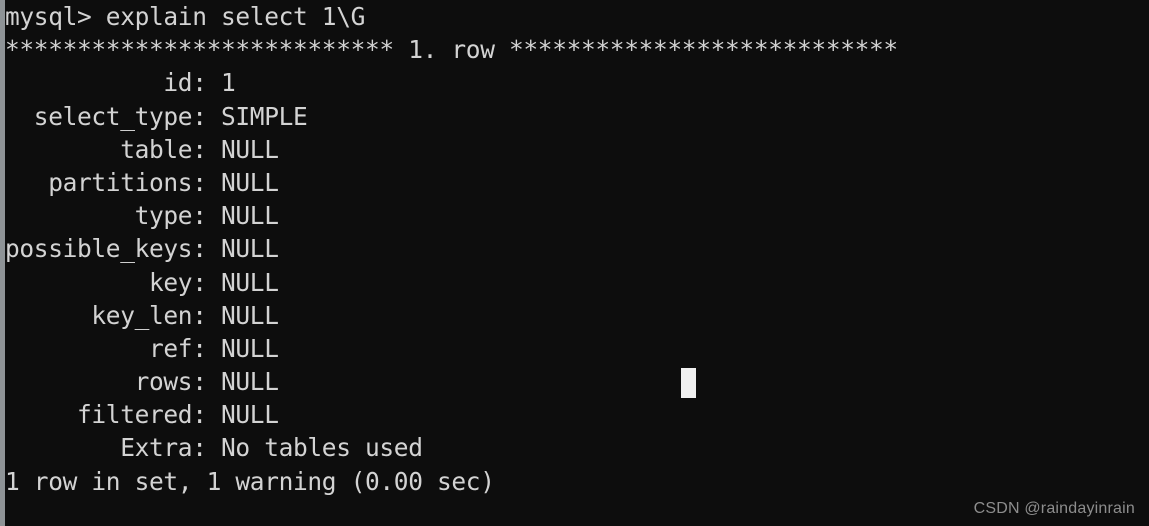 The height and width of the screenshot is (526, 1149). What do you see at coordinates (142, 415) in the screenshot?
I see `field-row-filtered: filtered: NULL` at bounding box center [142, 415].